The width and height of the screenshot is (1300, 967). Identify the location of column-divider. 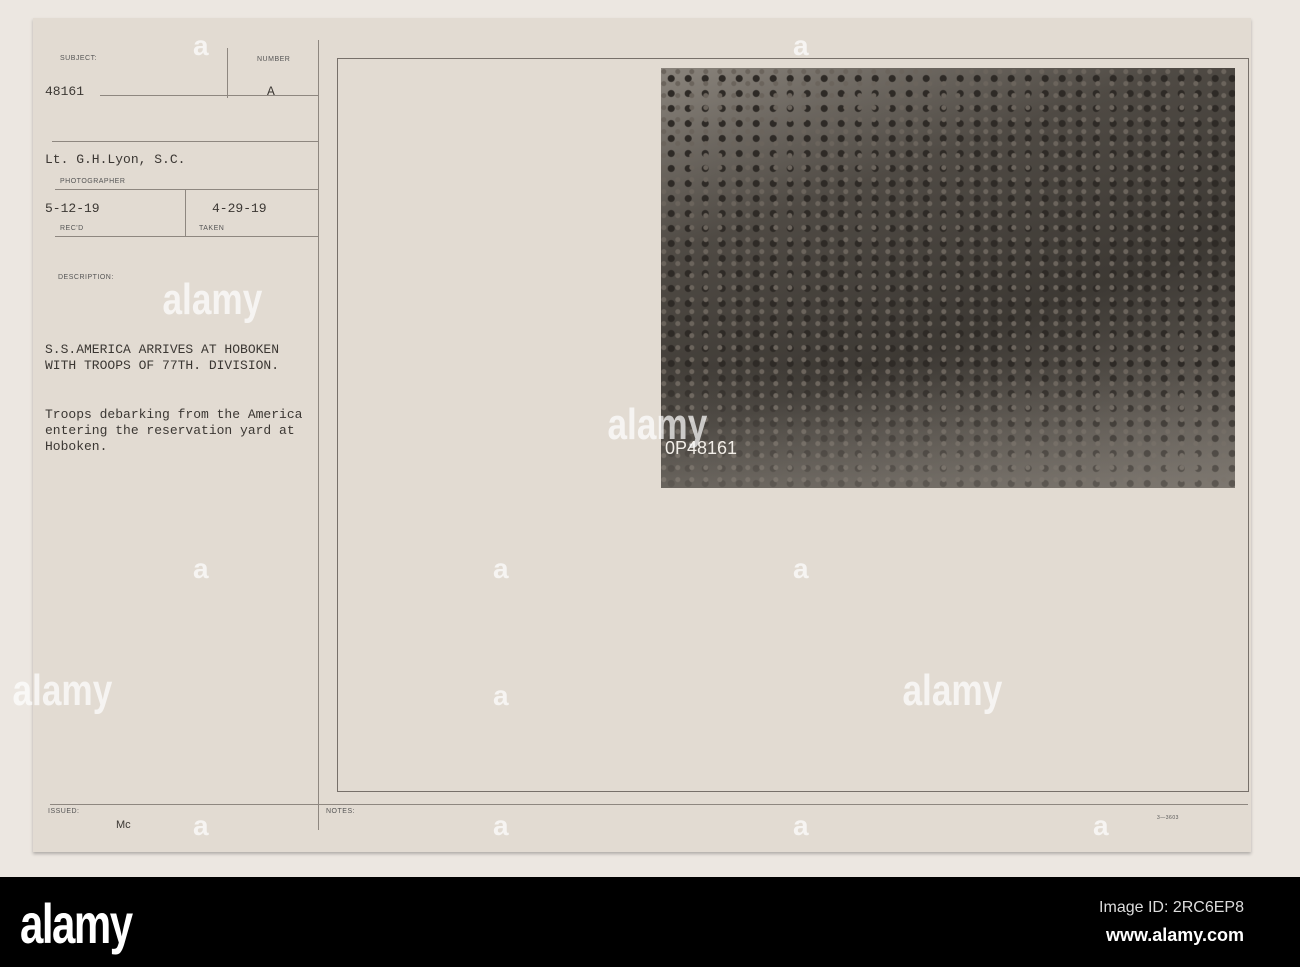
(318, 435).